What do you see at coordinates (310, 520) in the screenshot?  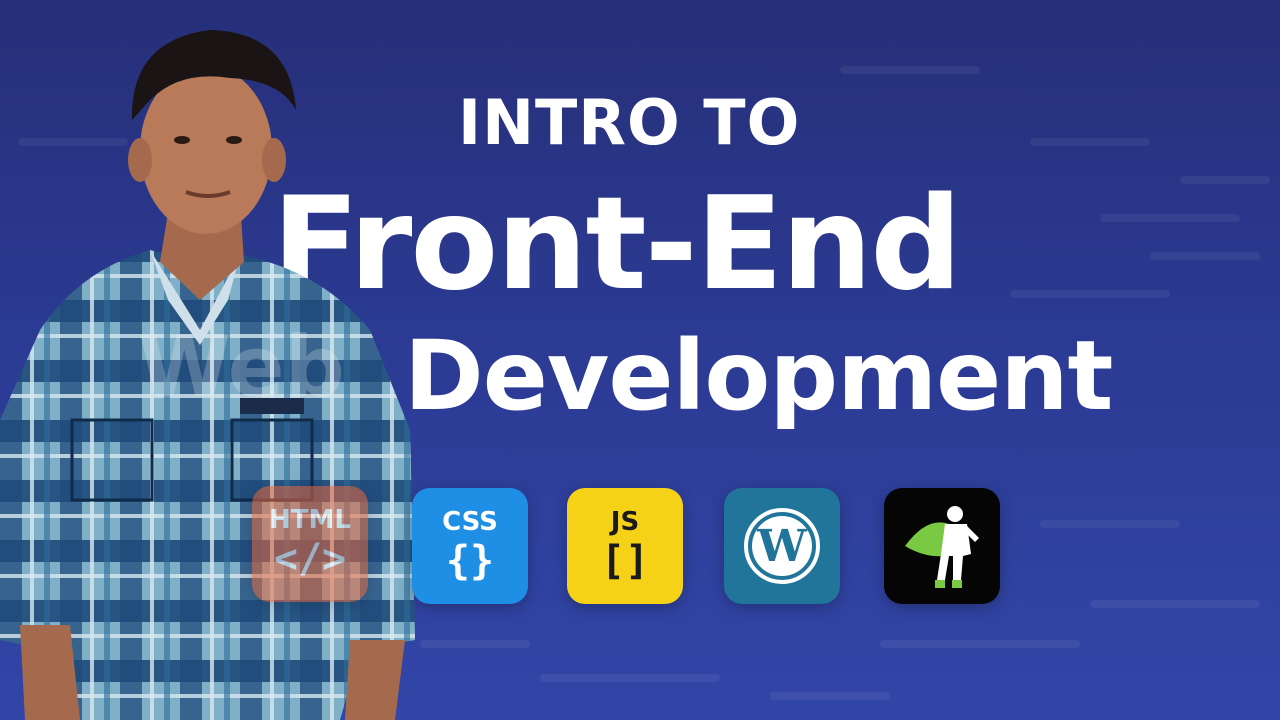 I see `html-label: HTML` at bounding box center [310, 520].